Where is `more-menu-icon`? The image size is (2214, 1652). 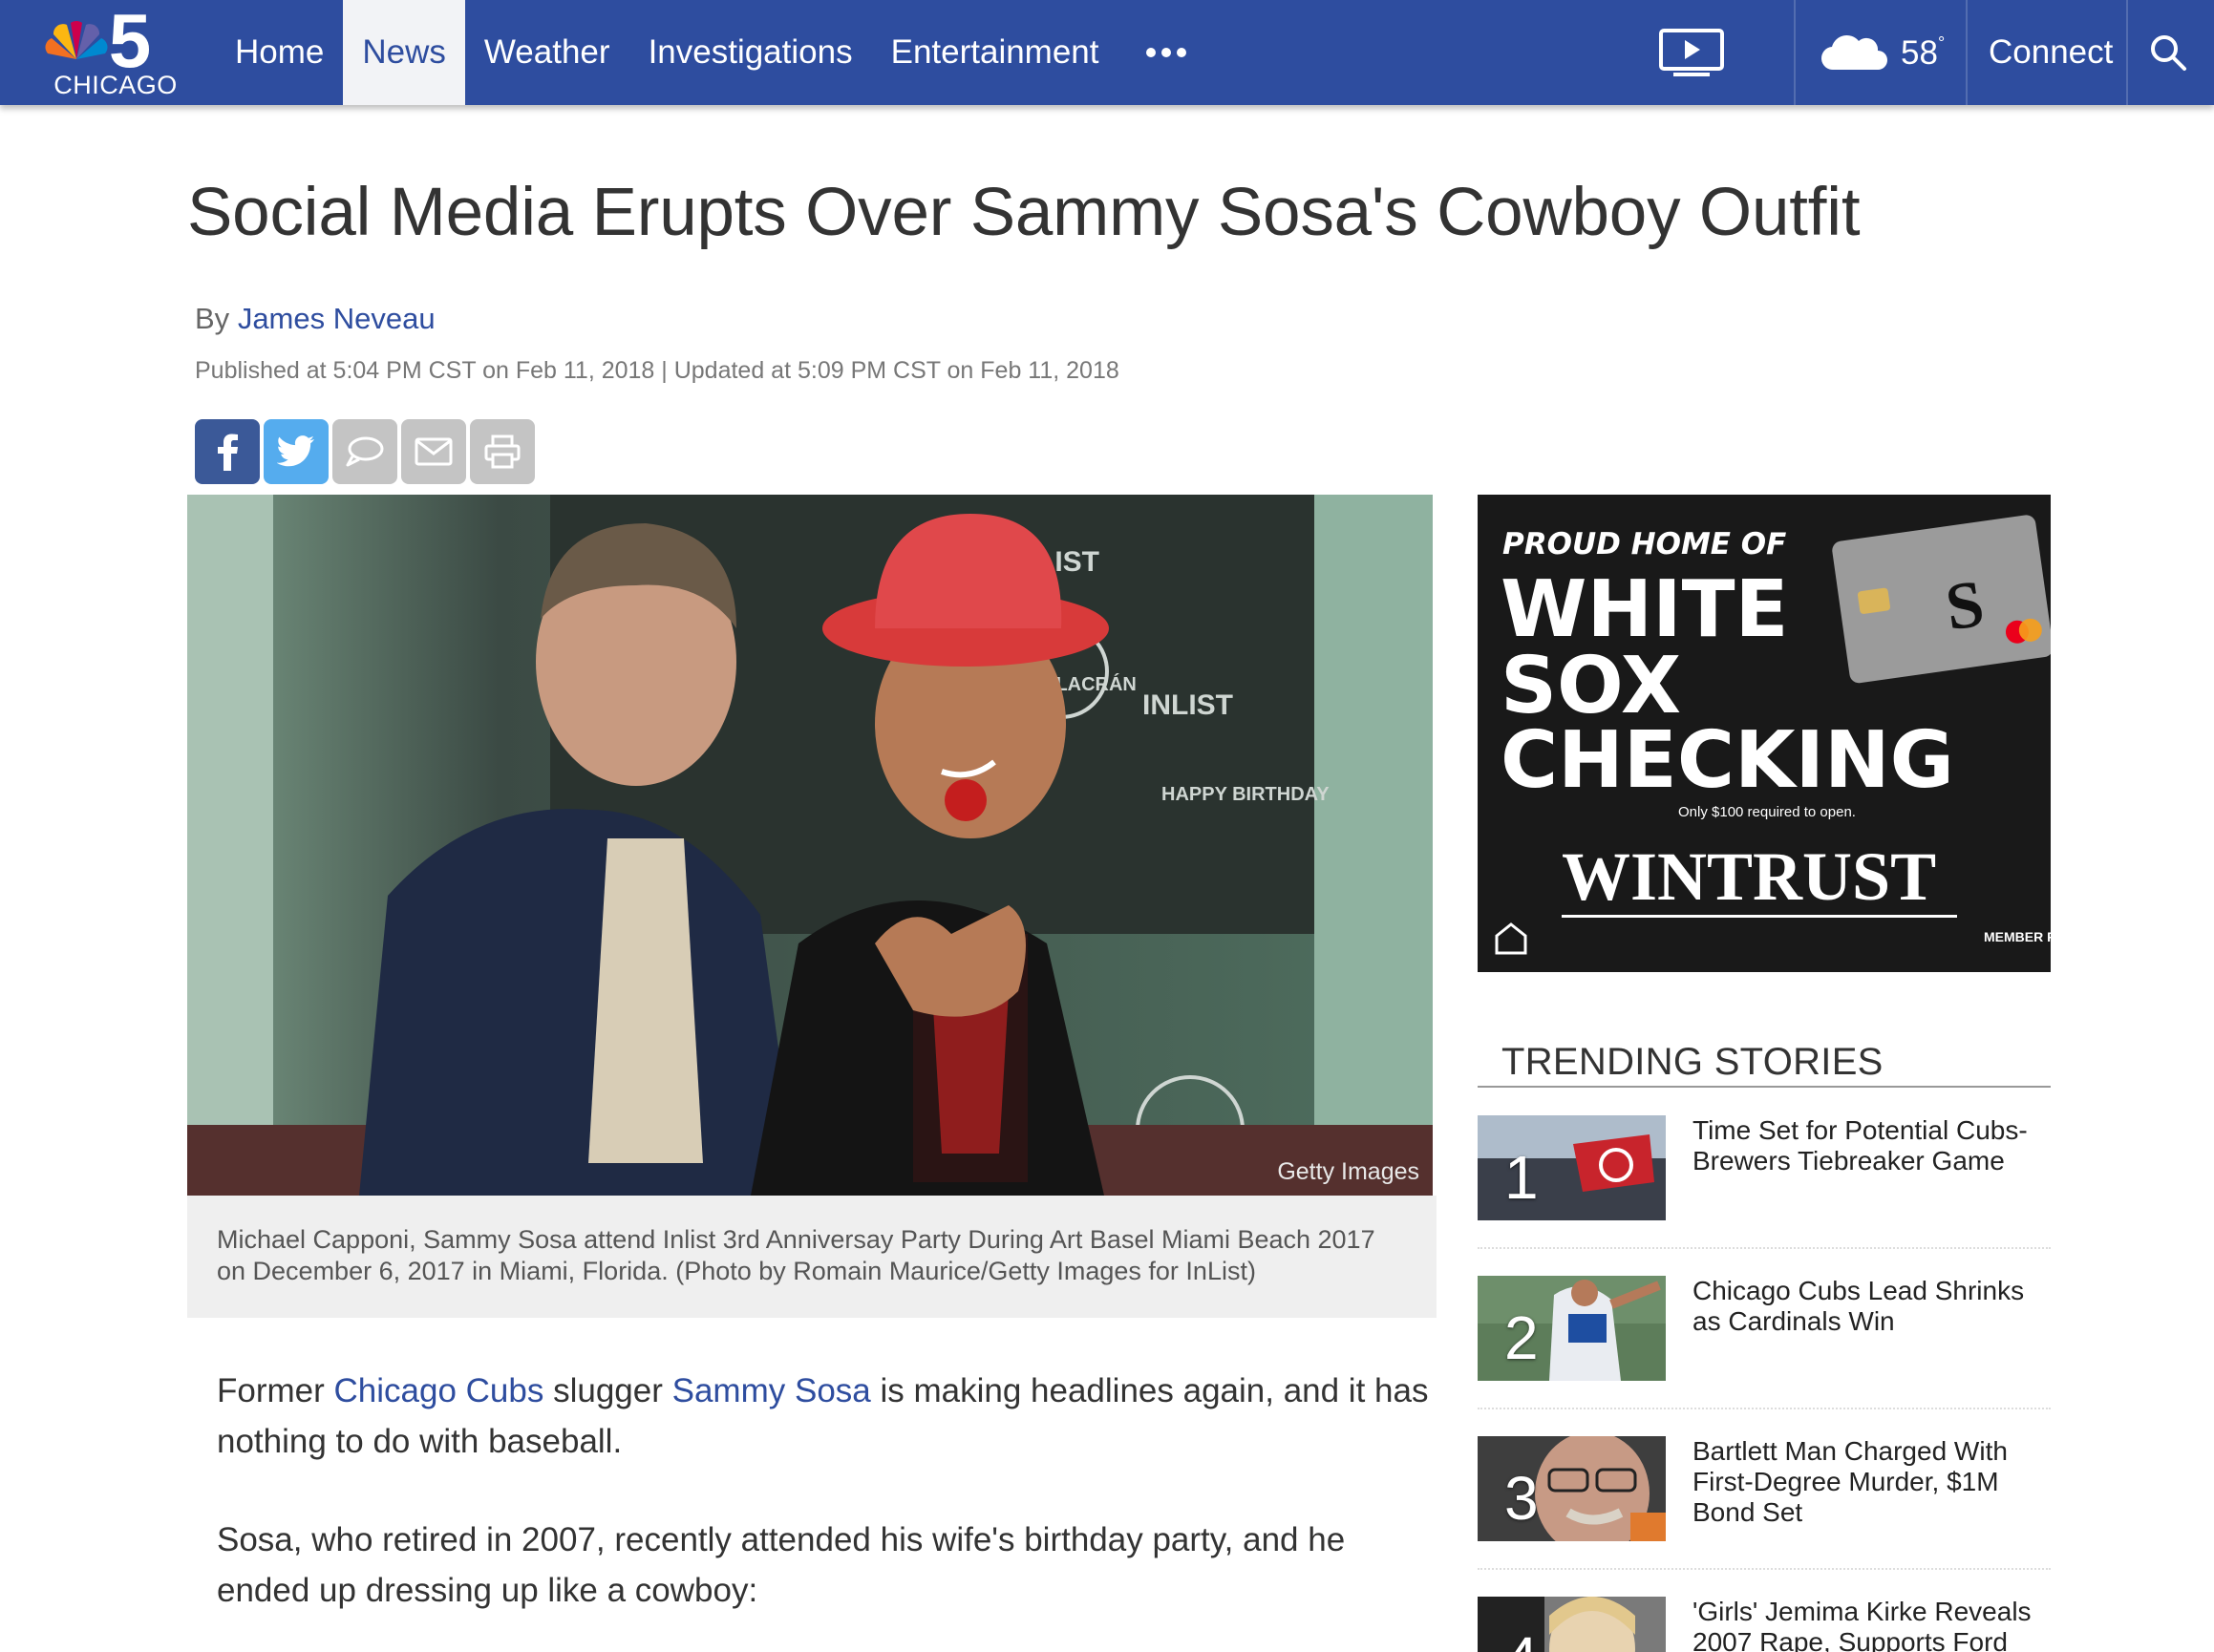 more-menu-icon is located at coordinates (1166, 52).